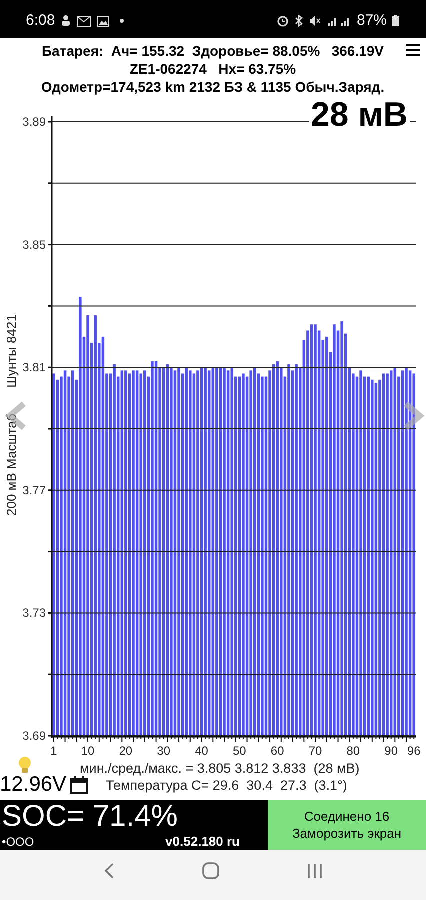  Describe the element at coordinates (109, 871) in the screenshot. I see `back-icon` at that location.